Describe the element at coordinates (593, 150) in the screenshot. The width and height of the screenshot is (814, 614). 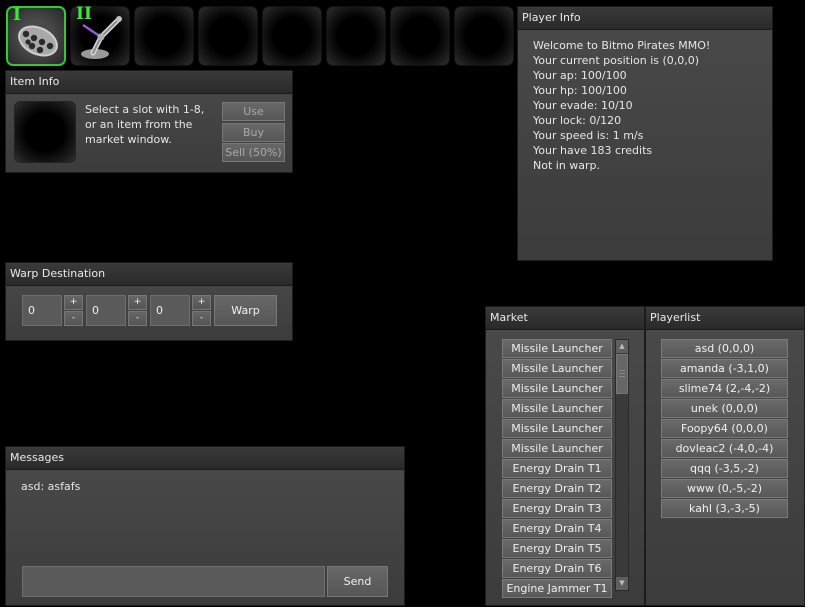
I see `player-stat-line: Your have 183 credits` at that location.